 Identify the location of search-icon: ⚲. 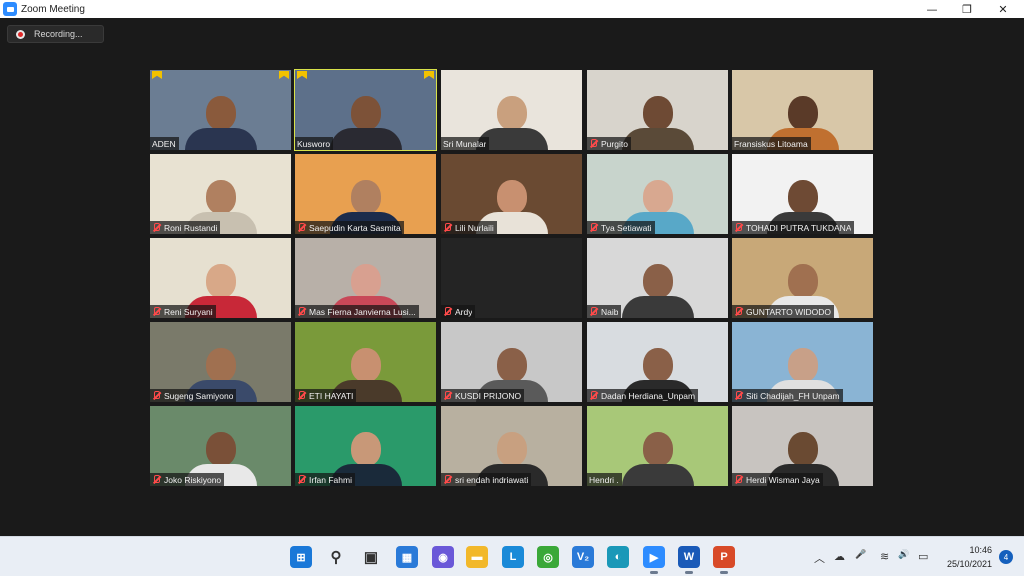
(336, 557).